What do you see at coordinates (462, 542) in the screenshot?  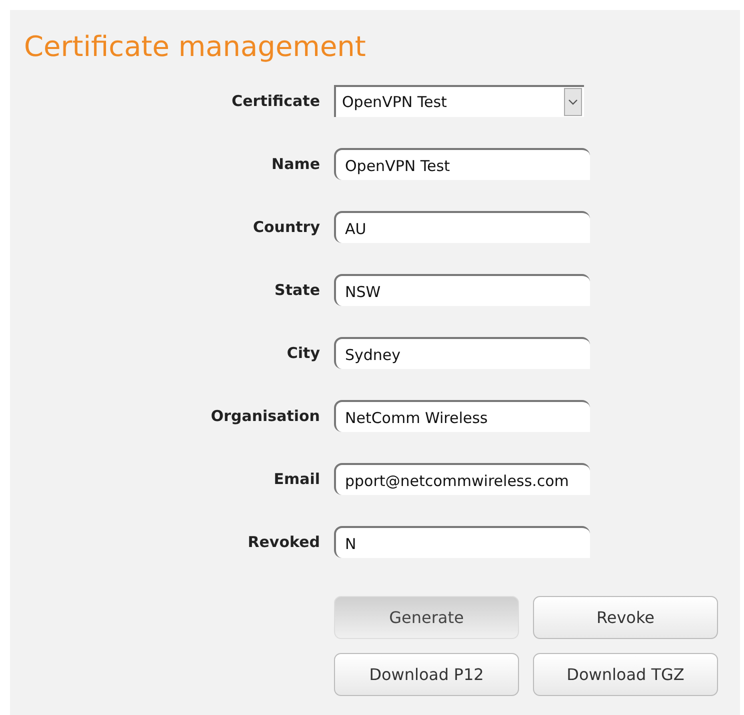 I see `input-field: N` at bounding box center [462, 542].